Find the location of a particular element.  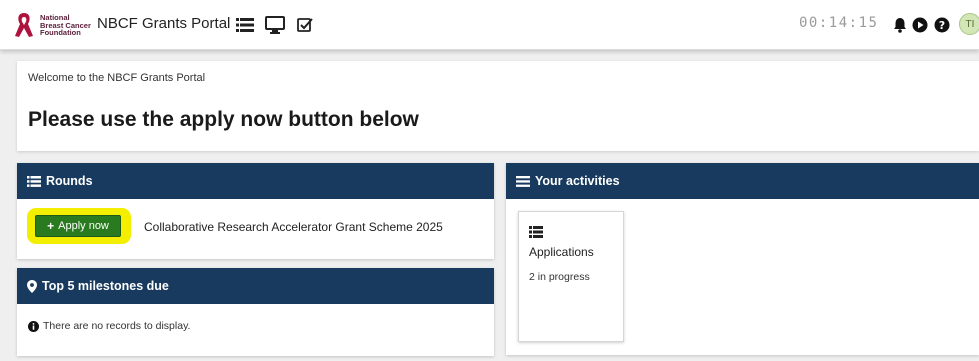

session-timer: 00:14:15 is located at coordinates (839, 23).